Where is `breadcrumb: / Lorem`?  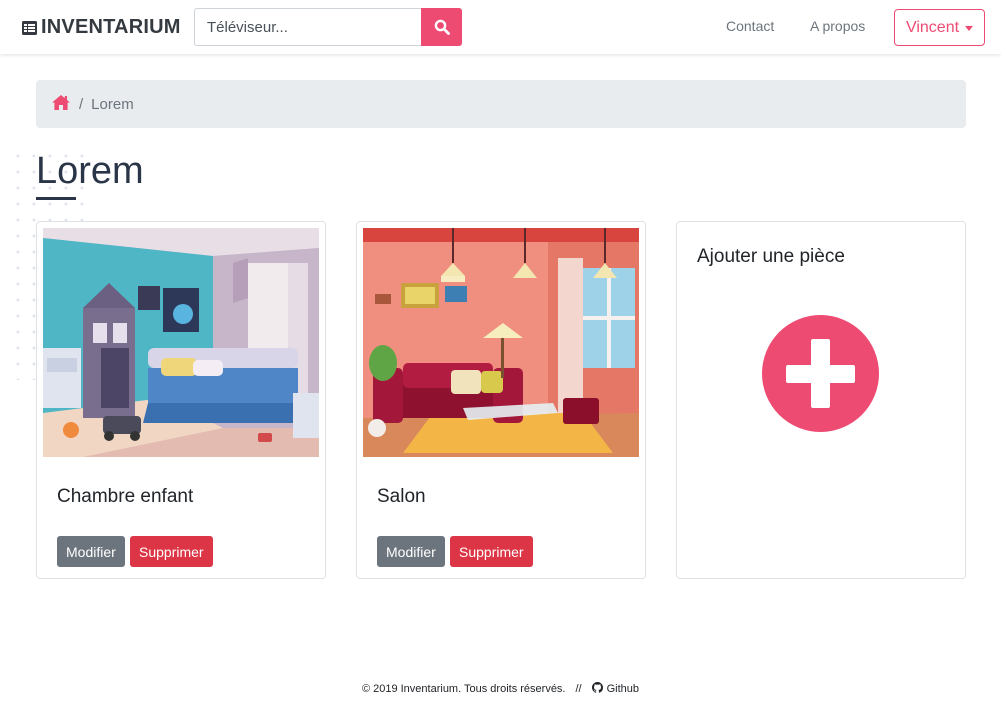
breadcrumb: / Lorem is located at coordinates (501, 104).